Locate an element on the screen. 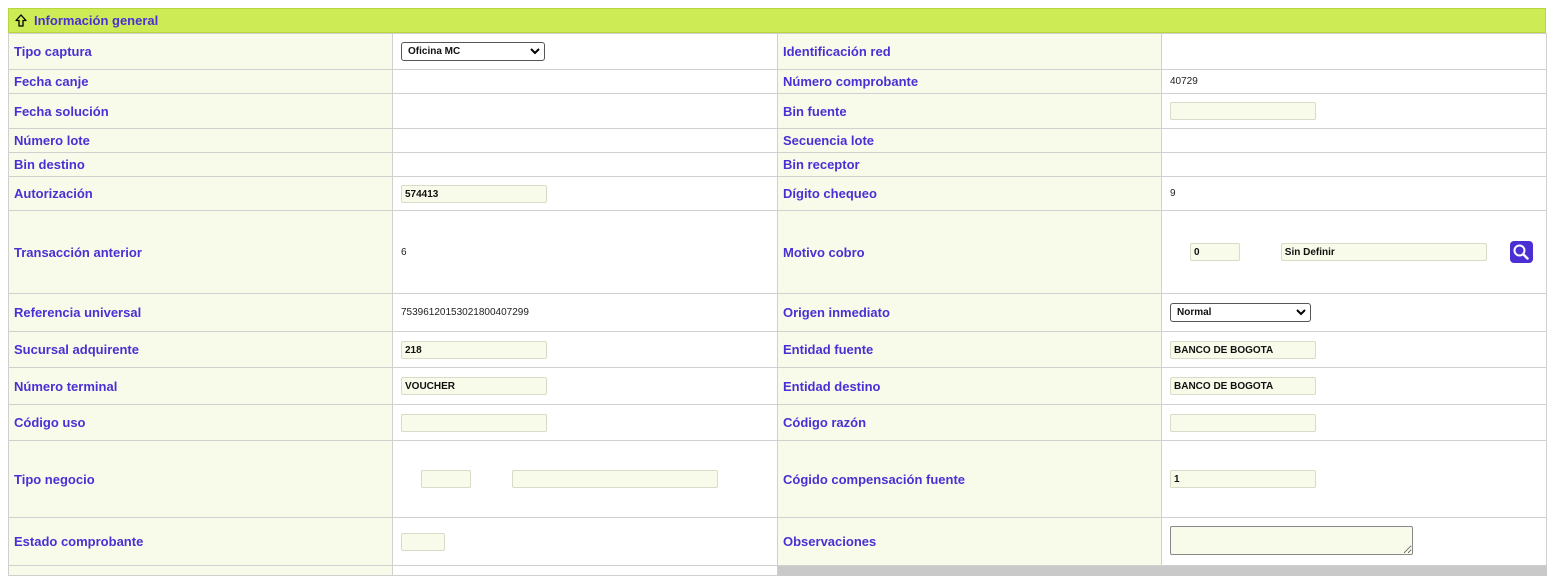  fecha-solucion-label: Fecha solución is located at coordinates (200, 111).